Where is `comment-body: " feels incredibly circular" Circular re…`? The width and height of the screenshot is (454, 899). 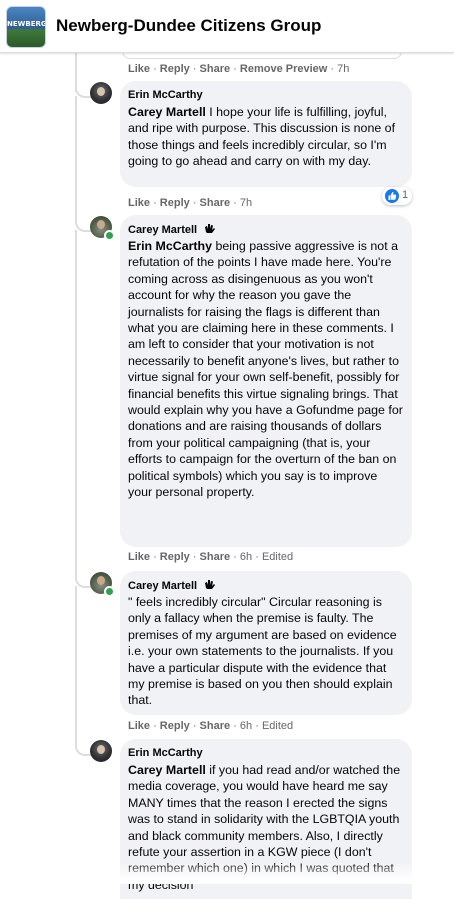
comment-body: " feels incredibly circular" Circular re… is located at coordinates (262, 651).